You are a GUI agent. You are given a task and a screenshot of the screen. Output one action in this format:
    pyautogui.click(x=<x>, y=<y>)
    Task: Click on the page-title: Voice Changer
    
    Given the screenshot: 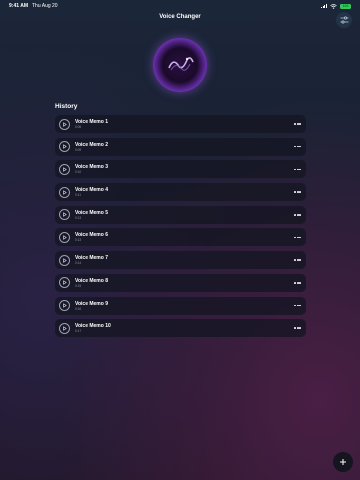 What is the action you would take?
    pyautogui.click(x=180, y=17)
    